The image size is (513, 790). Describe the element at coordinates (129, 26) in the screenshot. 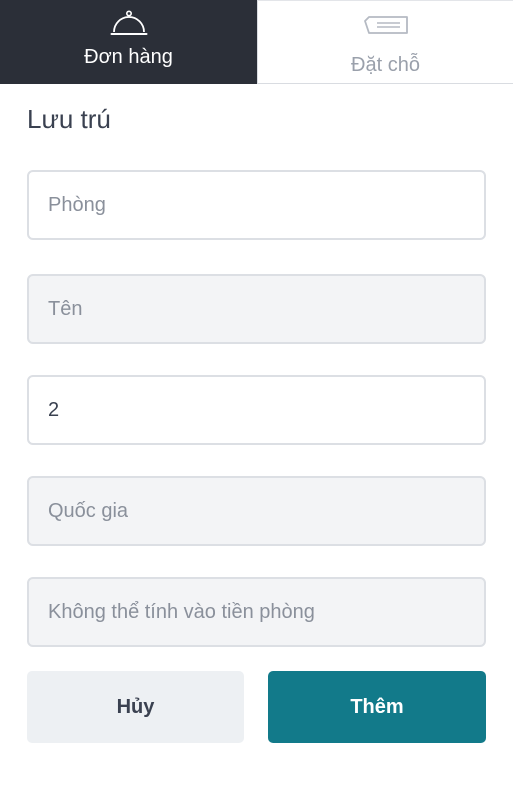

I see `cloche-icon` at that location.